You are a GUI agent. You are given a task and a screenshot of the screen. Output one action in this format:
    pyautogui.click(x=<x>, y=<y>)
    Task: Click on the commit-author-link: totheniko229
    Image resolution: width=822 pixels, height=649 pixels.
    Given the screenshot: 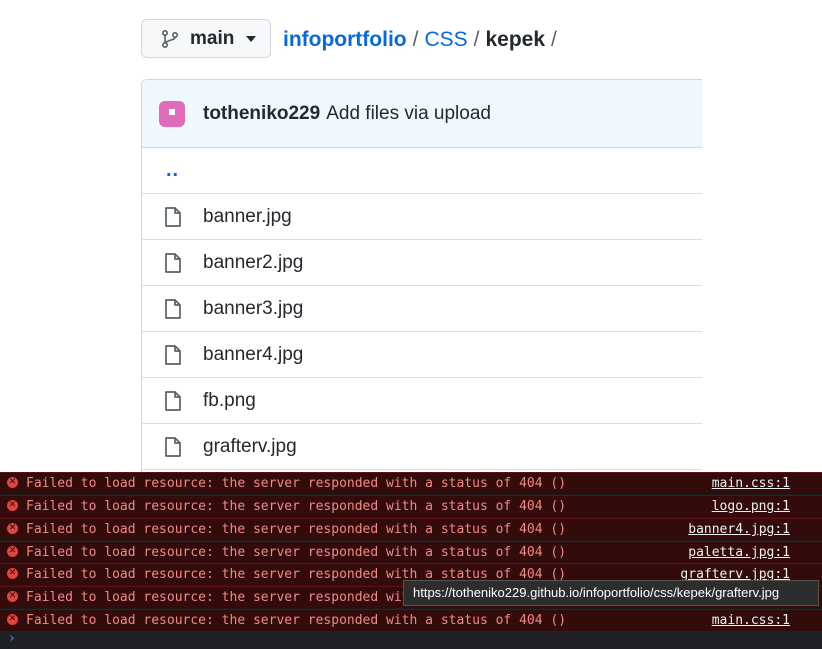 What is the action you would take?
    pyautogui.click(x=261, y=114)
    